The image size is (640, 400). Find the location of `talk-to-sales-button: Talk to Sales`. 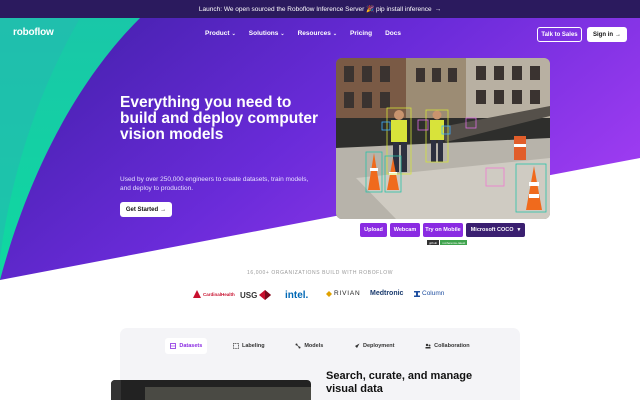

talk-to-sales-button: Talk to Sales is located at coordinates (559, 34).